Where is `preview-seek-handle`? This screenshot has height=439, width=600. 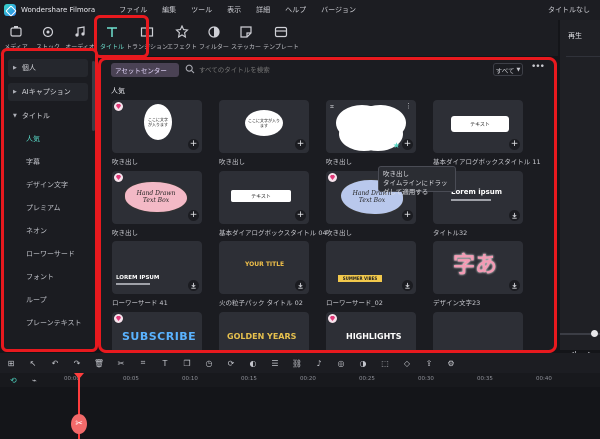 preview-seek-handle is located at coordinates (594, 333).